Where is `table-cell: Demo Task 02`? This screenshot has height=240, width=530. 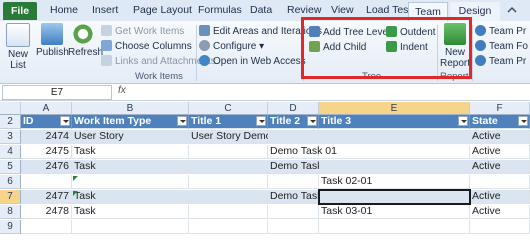
table-cell: Demo Task 02 is located at coordinates (302, 167).